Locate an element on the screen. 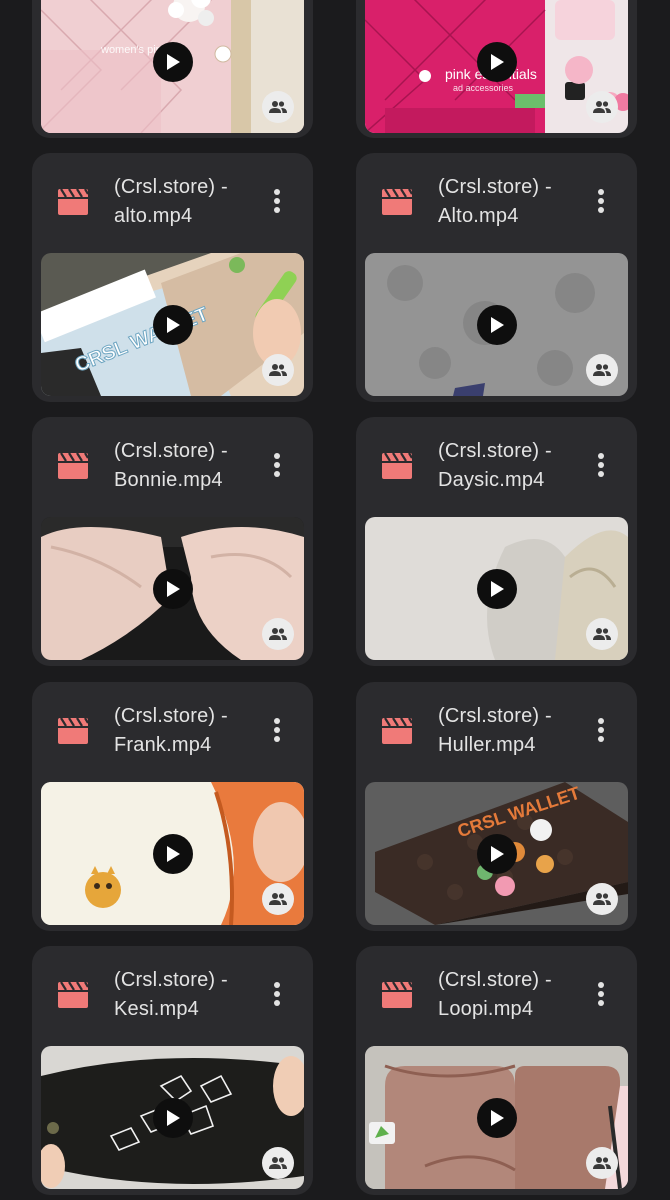 Image resolution: width=670 pixels, height=1200 pixels. file-card-header: (Crsl.store) - Frank.mp4 is located at coordinates (172, 730).